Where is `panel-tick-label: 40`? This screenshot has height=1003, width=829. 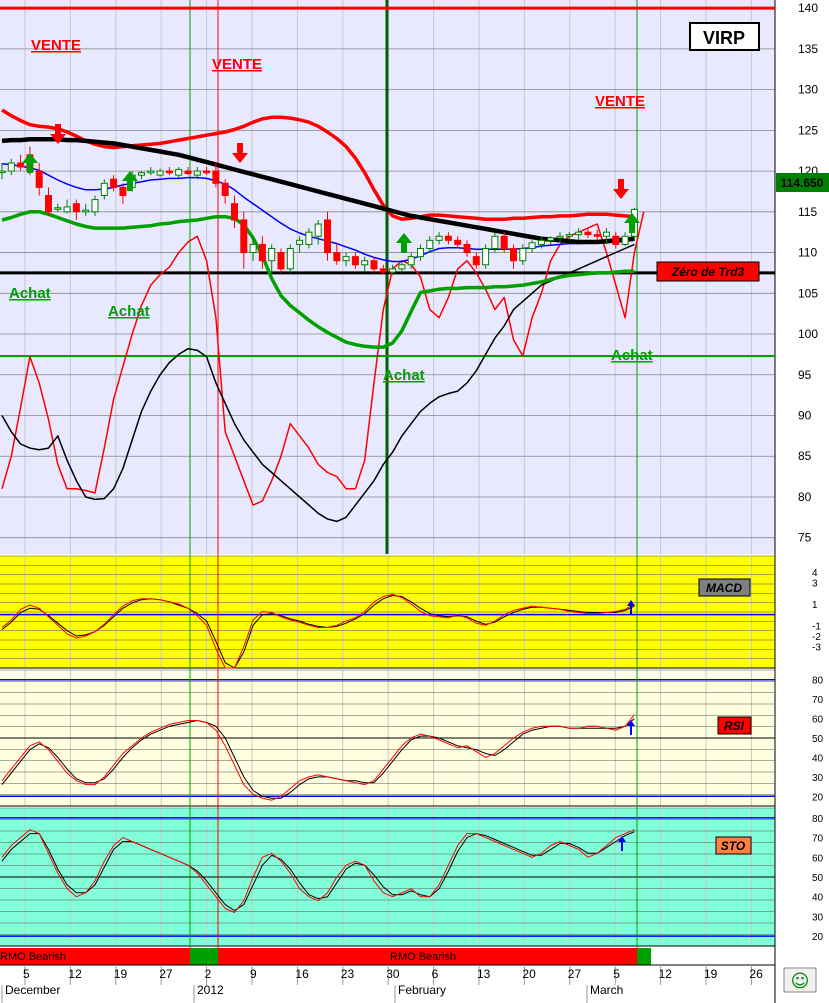
panel-tick-label: 40 is located at coordinates (818, 758).